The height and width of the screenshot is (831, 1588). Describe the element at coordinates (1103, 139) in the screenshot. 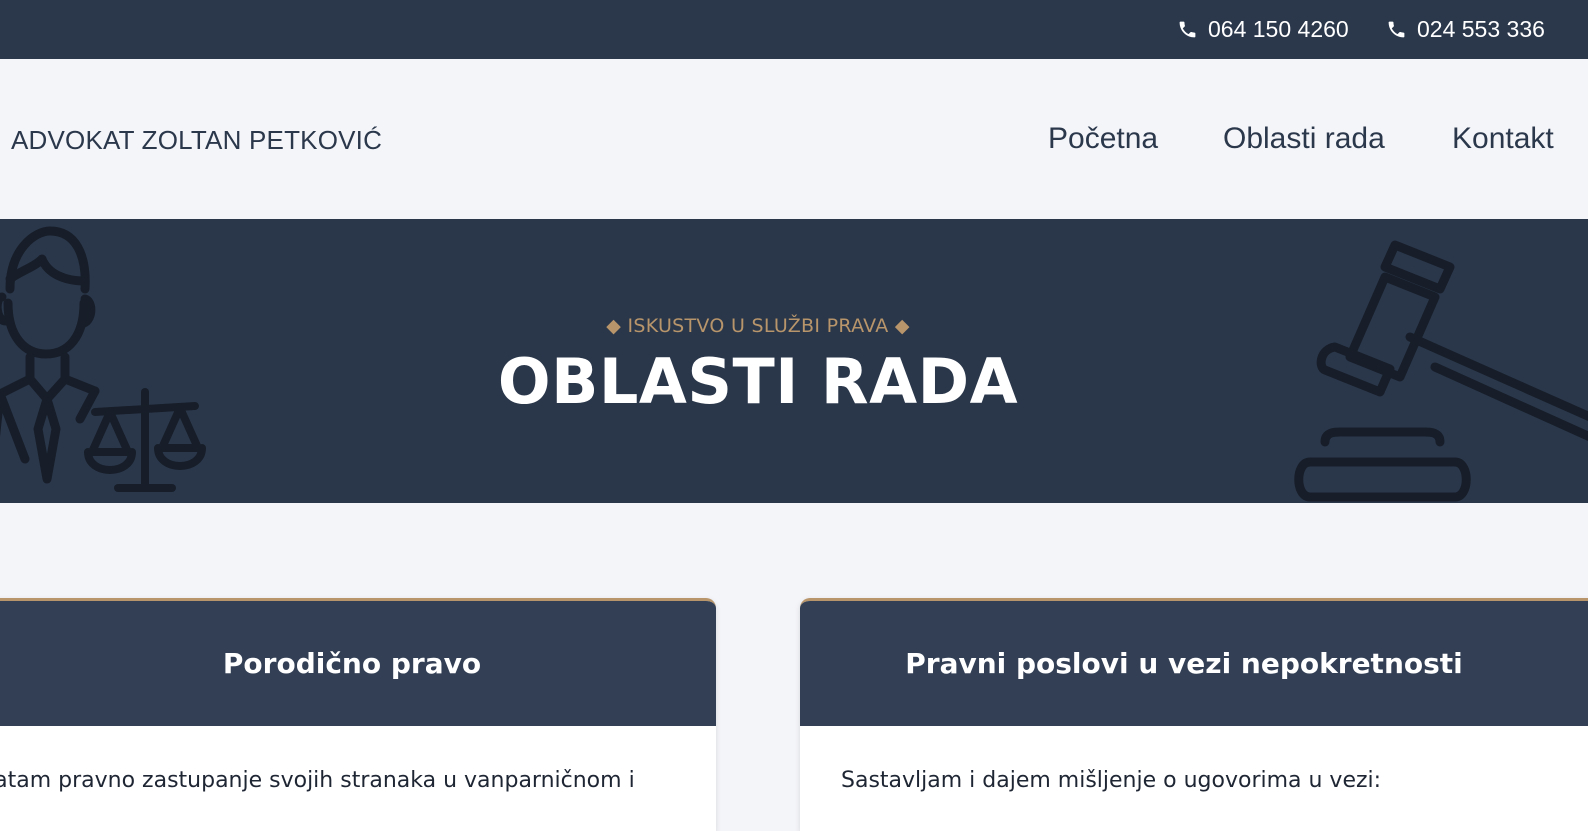

I see `nav-item-pocetna: Početna` at that location.